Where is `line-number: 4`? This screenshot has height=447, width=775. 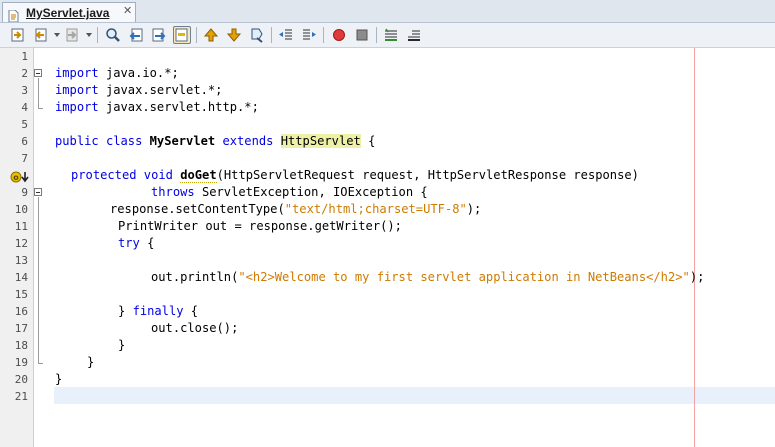
line-number: 4 is located at coordinates (24, 107).